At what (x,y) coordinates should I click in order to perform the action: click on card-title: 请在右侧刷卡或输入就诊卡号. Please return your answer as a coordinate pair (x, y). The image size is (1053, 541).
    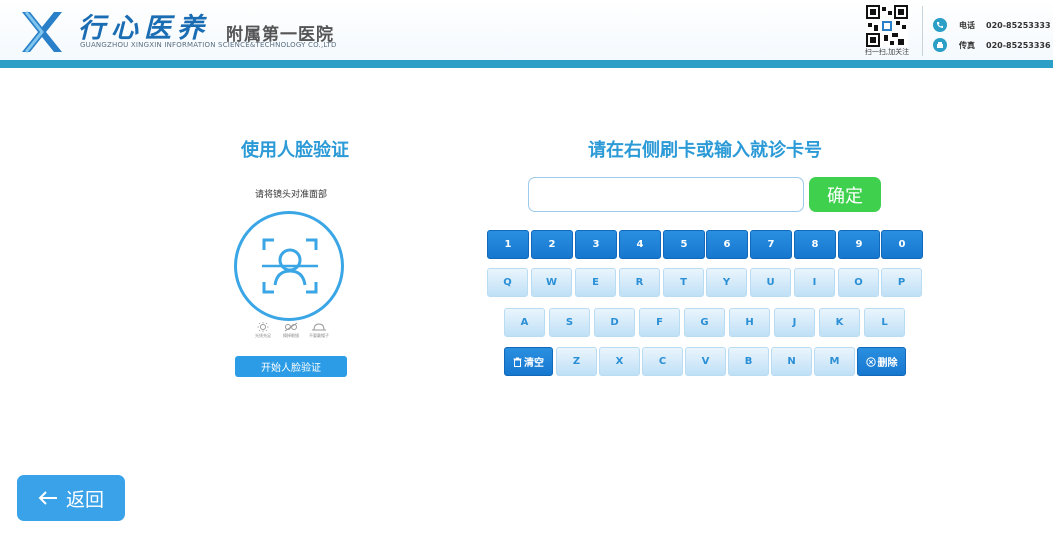
    Looking at the image, I should click on (705, 150).